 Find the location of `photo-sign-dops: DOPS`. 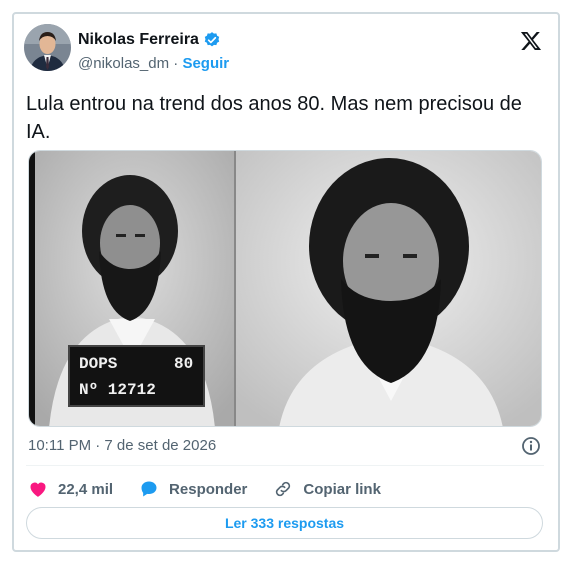

photo-sign-dops: DOPS is located at coordinates (98, 364).